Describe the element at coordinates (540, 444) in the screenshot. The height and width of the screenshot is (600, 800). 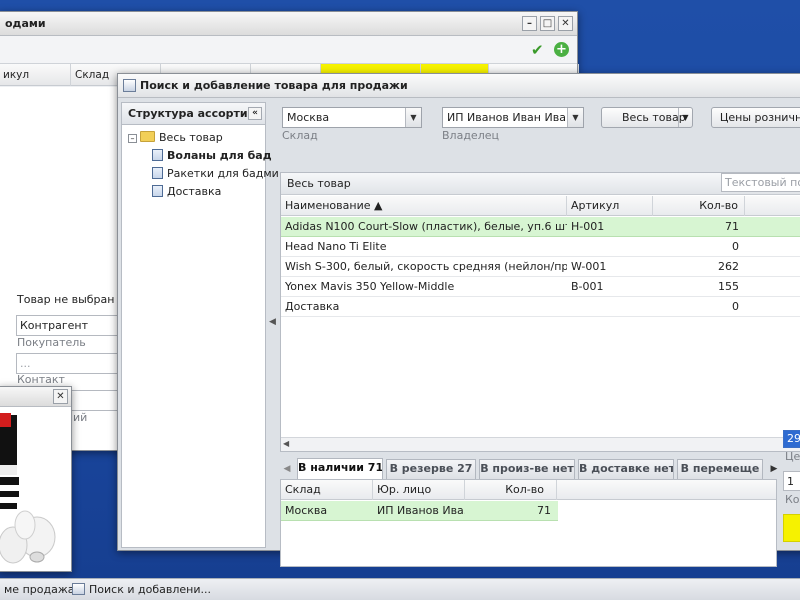
I see `goods-horizontal-scrollbar: ◀` at that location.